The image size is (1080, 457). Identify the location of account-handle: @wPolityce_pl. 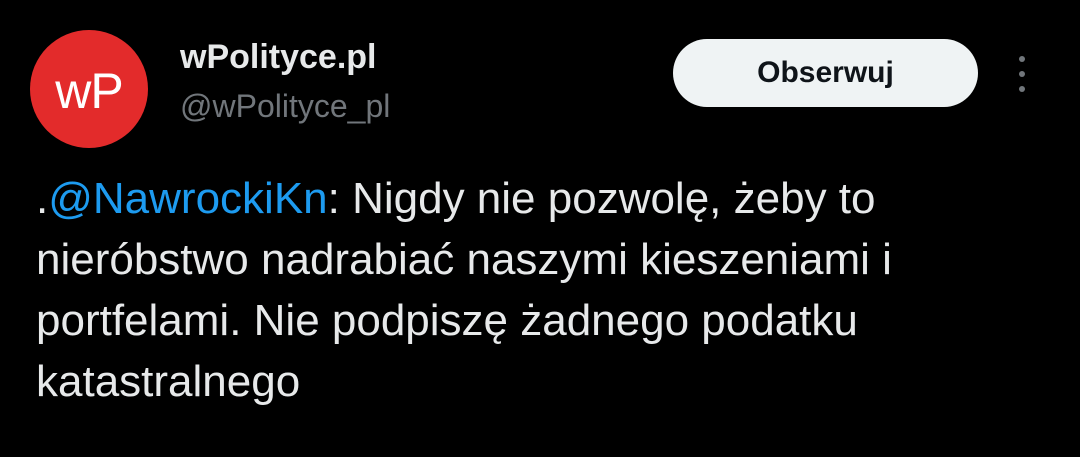
(285, 106).